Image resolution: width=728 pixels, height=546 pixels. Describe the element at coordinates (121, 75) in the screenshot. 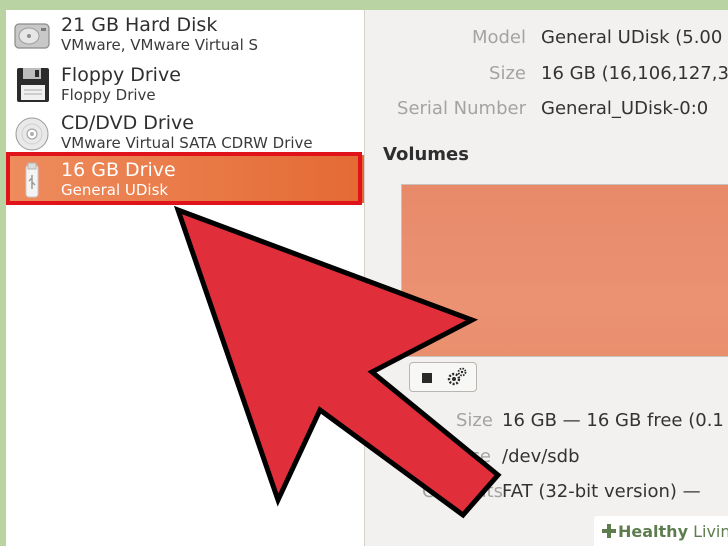

I see `drive-name: Floppy Drive` at that location.